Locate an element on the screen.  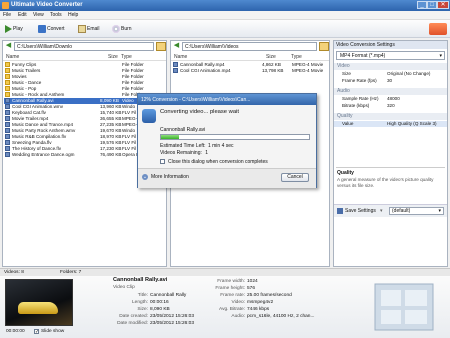
email-label: Email is located at coordinates (93, 29).